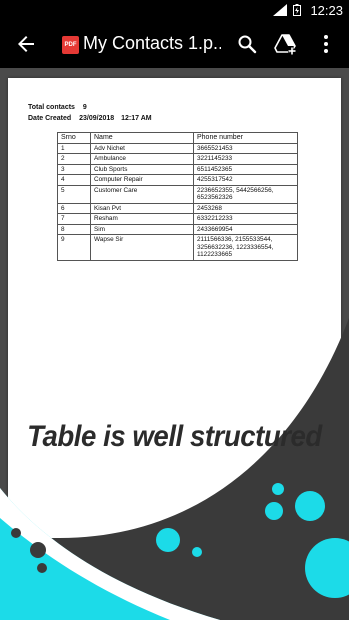  What do you see at coordinates (74, 138) in the screenshot?
I see `header-srno: Srno` at bounding box center [74, 138].